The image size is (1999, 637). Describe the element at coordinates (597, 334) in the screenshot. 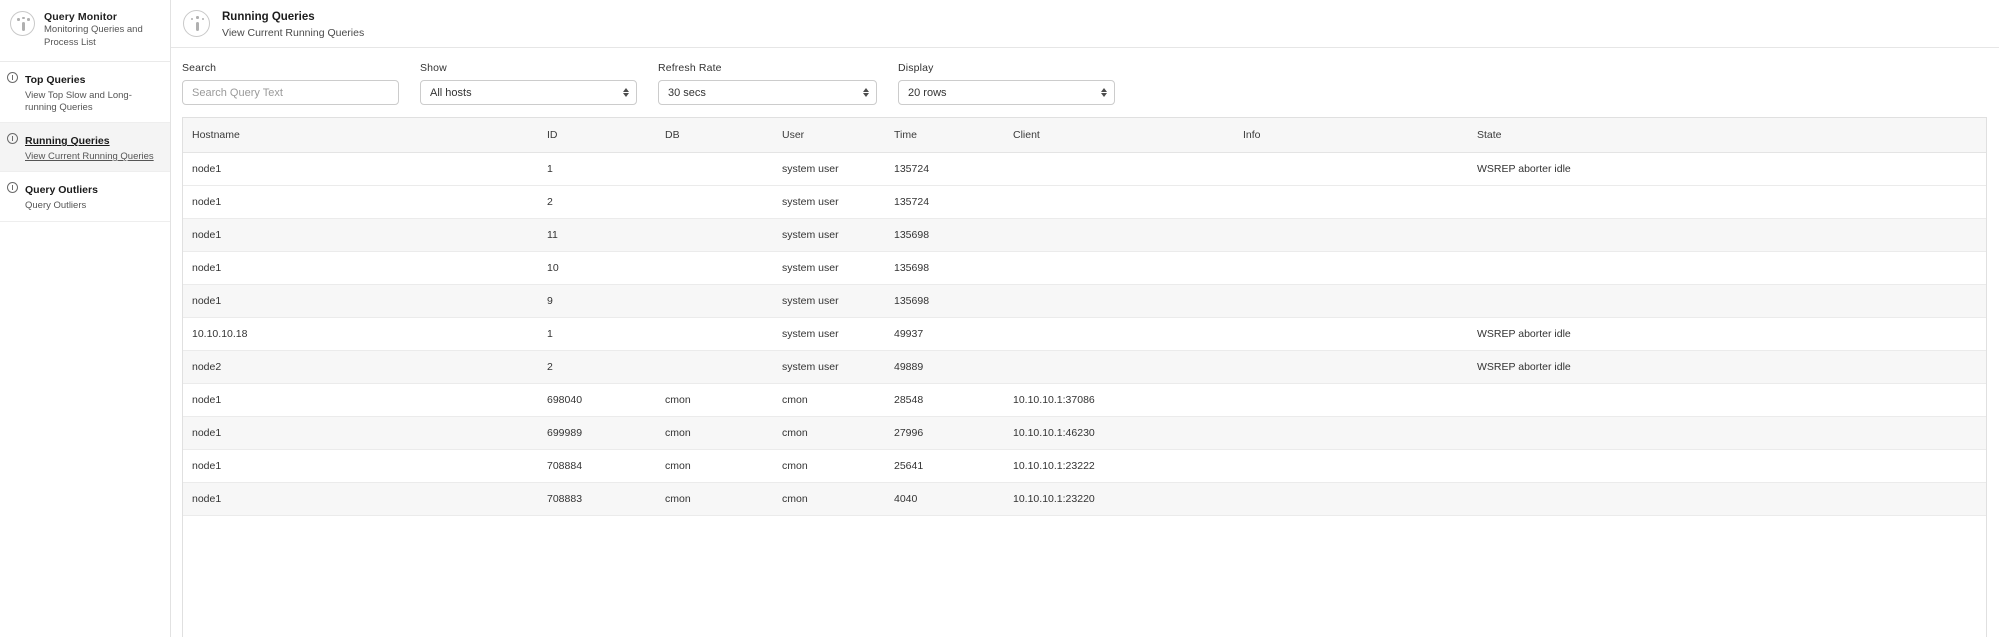

I see `cell-id: 1` at that location.